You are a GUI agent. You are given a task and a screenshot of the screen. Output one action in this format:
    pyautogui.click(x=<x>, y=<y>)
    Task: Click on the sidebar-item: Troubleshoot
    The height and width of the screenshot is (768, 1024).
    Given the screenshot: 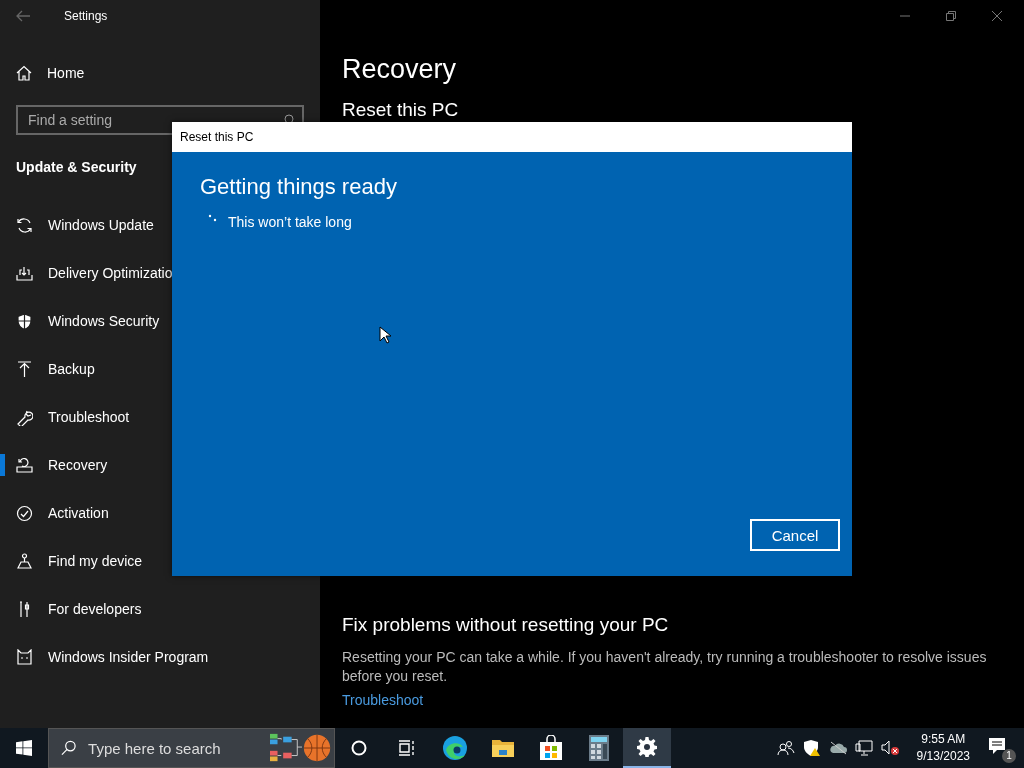 What is the action you would take?
    pyautogui.click(x=160, y=417)
    